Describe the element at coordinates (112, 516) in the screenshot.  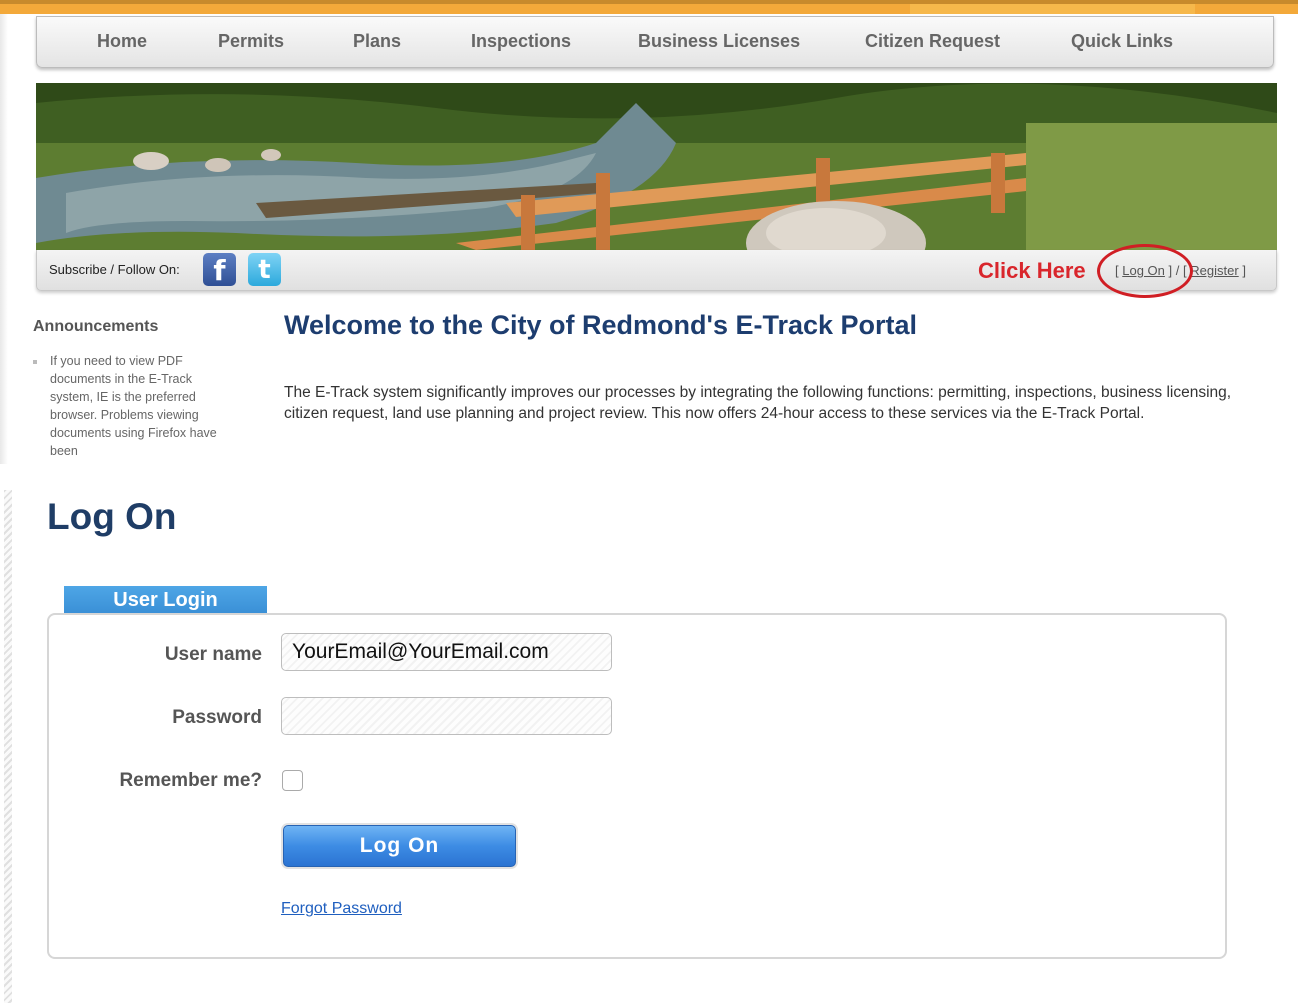
I see `page-title: Log On` at that location.